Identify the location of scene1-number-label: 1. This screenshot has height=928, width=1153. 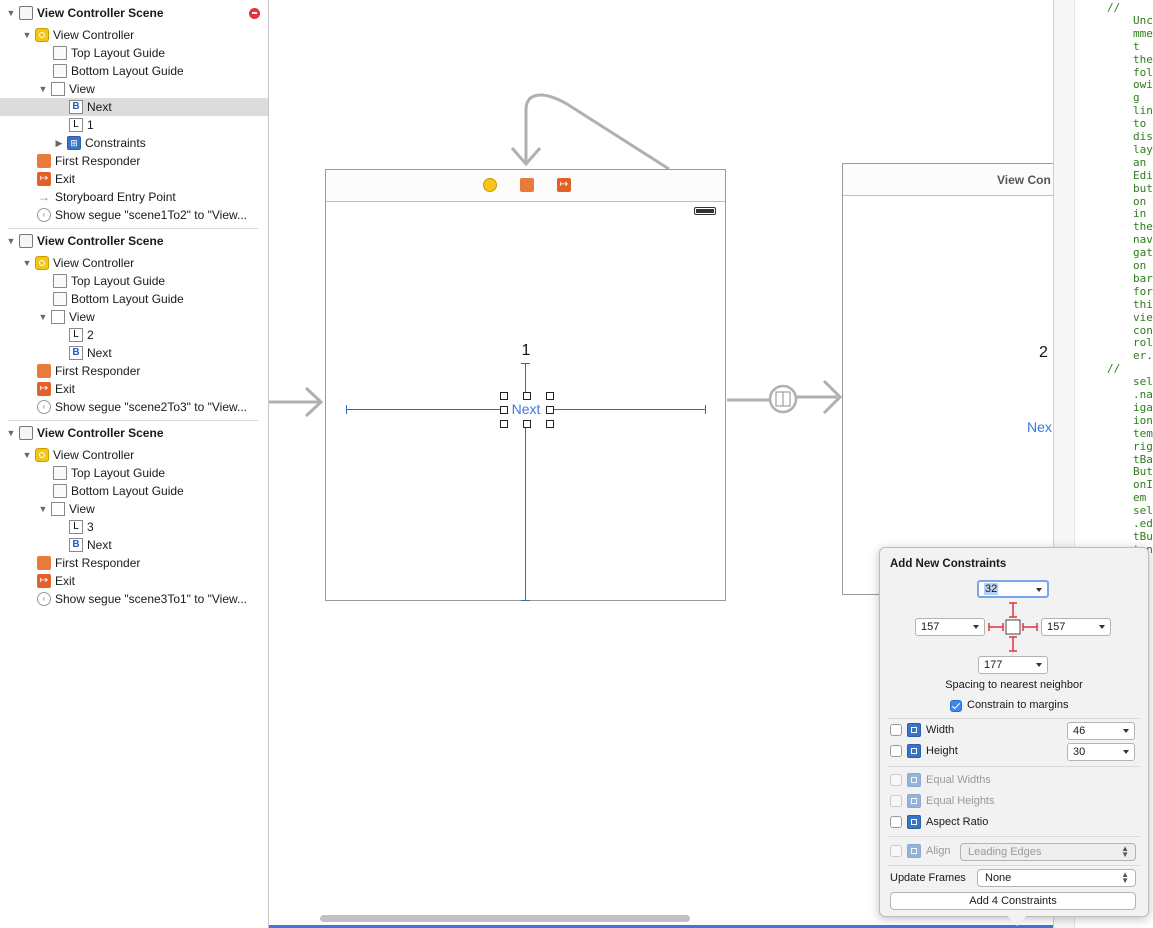
(526, 351).